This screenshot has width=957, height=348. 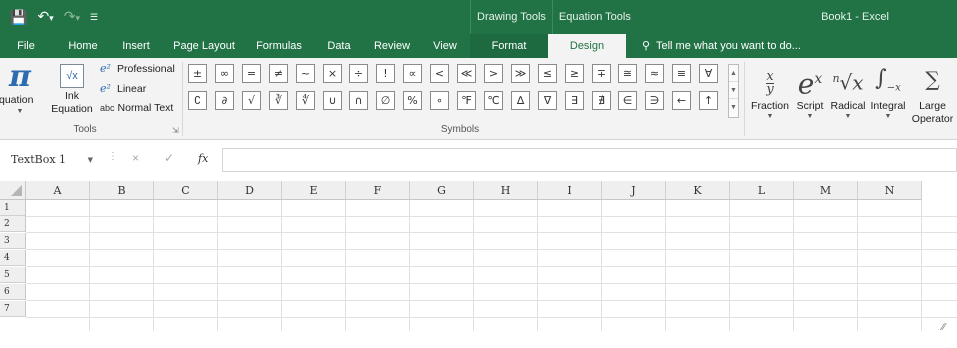 I want to click on save-icon: 💾, so click(x=18, y=17).